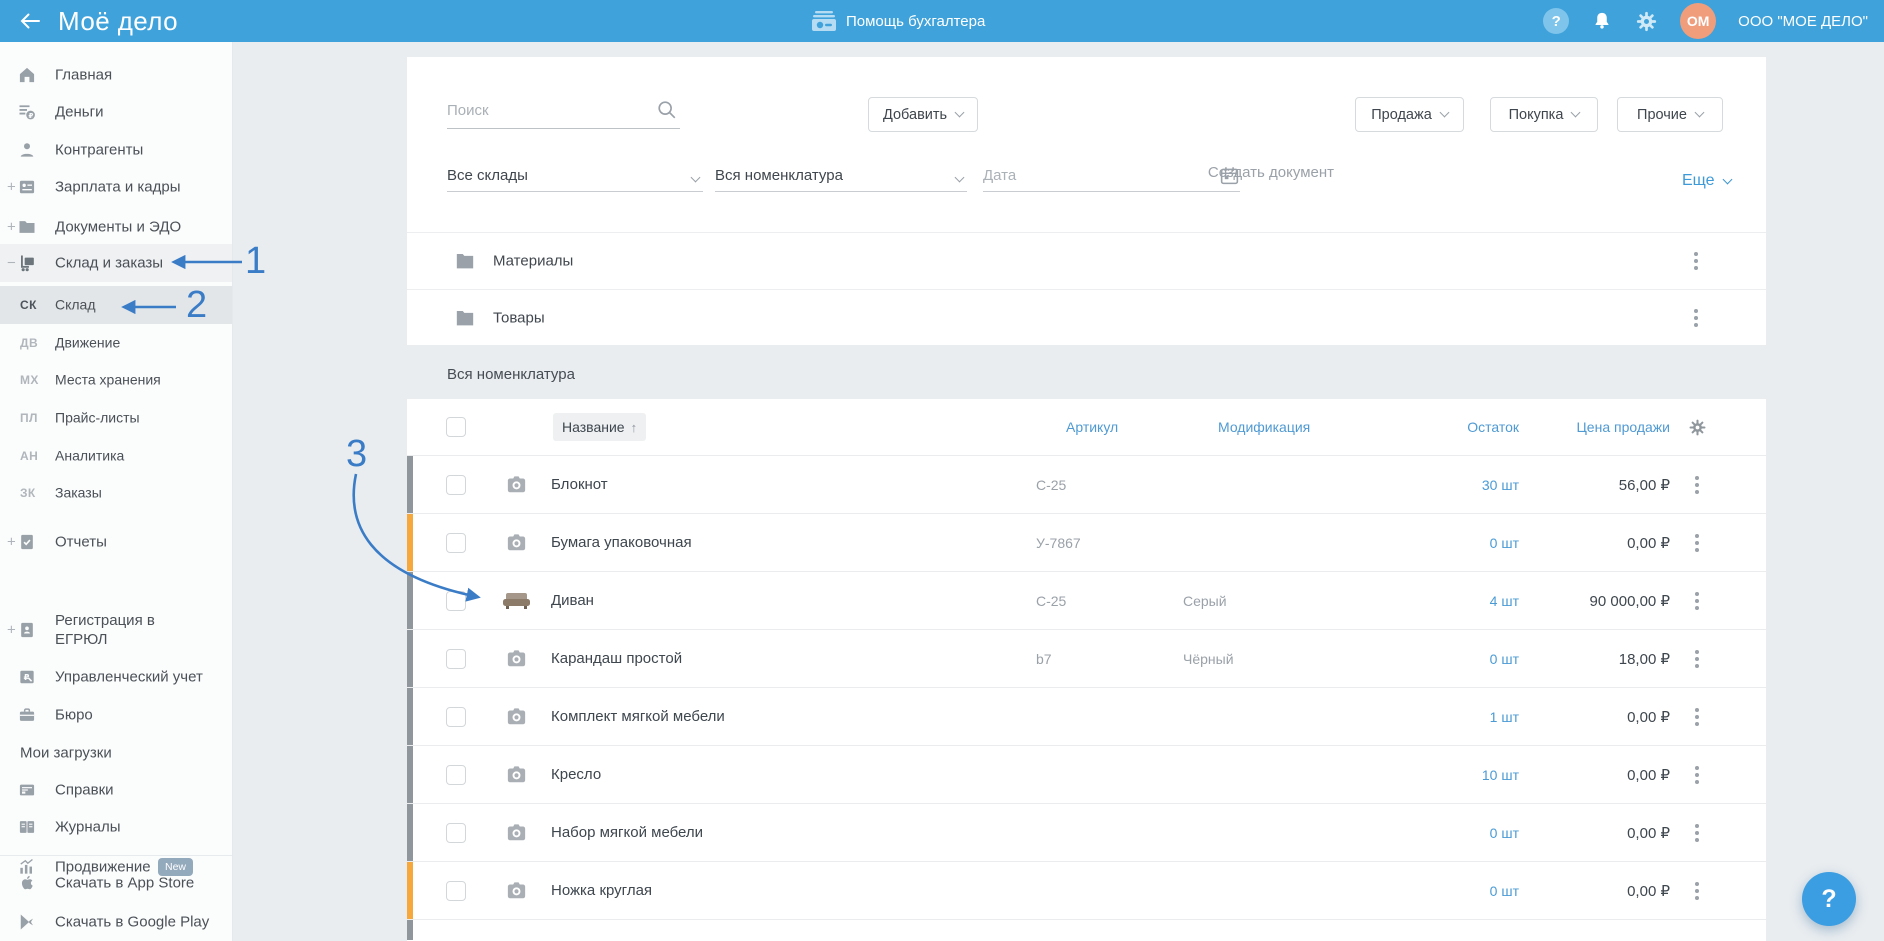  I want to click on select-all-checkbox, so click(456, 427).